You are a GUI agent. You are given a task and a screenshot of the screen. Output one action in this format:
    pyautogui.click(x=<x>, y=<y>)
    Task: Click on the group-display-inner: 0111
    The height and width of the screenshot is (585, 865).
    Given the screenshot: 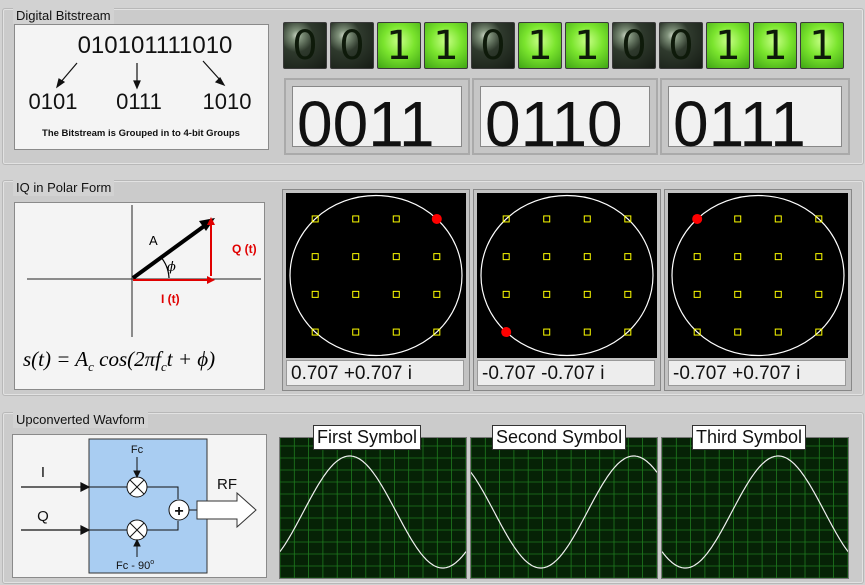 What is the action you would take?
    pyautogui.click(x=755, y=122)
    